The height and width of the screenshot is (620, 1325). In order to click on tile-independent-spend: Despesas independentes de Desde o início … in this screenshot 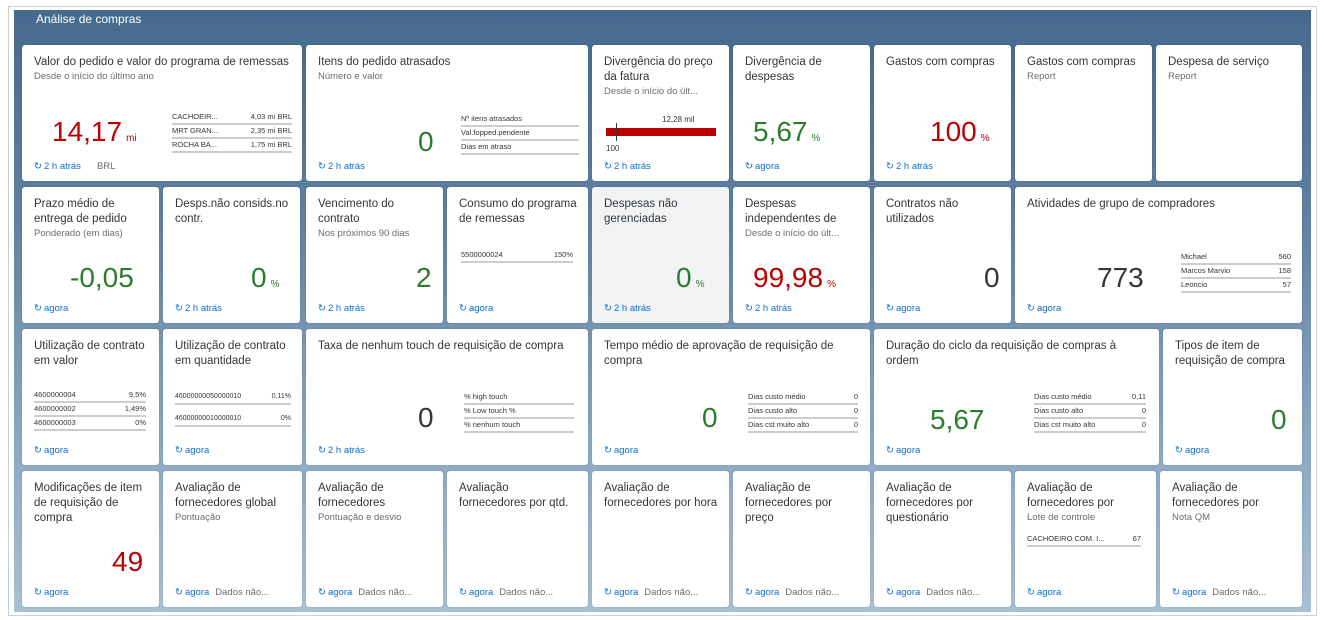, I will do `click(801, 255)`.